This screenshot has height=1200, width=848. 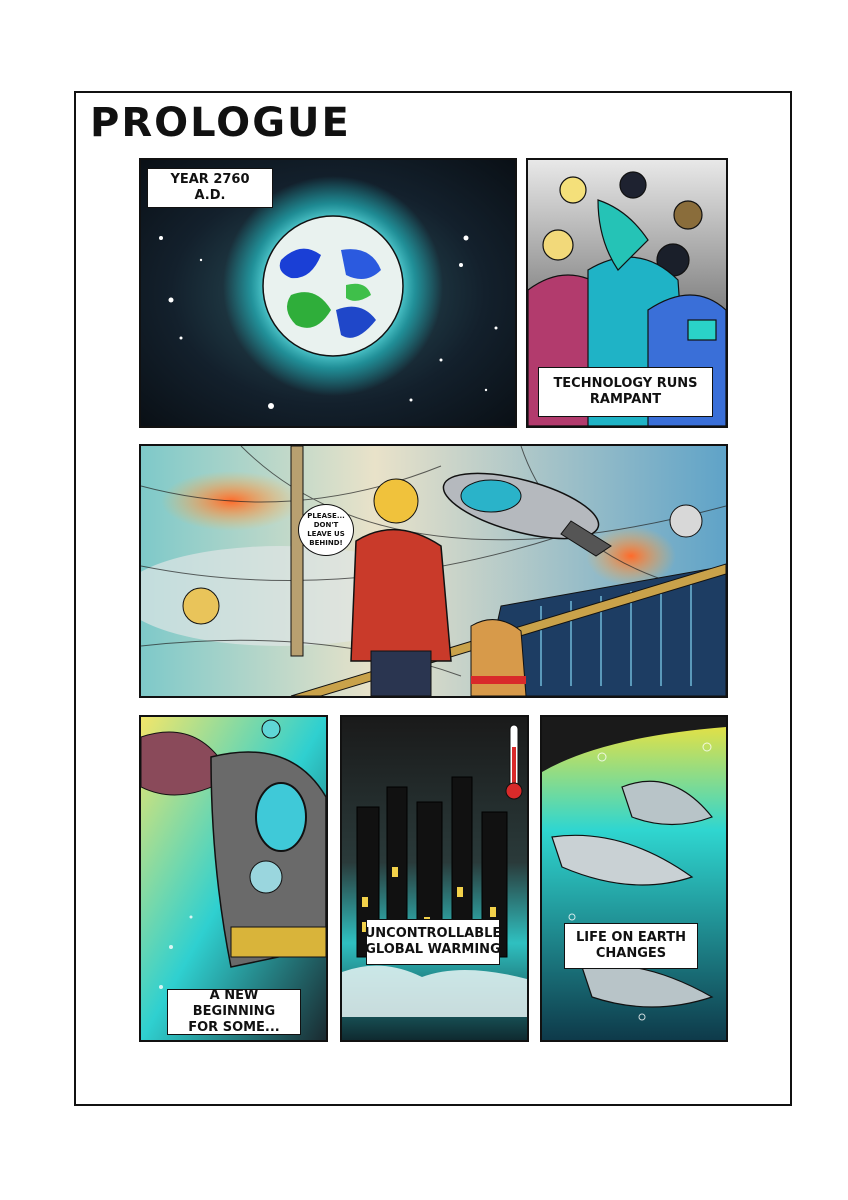 I want to click on panel-global-warming: UNCONTROLLABLE GLOBAL WARMING, so click(x=434, y=878).